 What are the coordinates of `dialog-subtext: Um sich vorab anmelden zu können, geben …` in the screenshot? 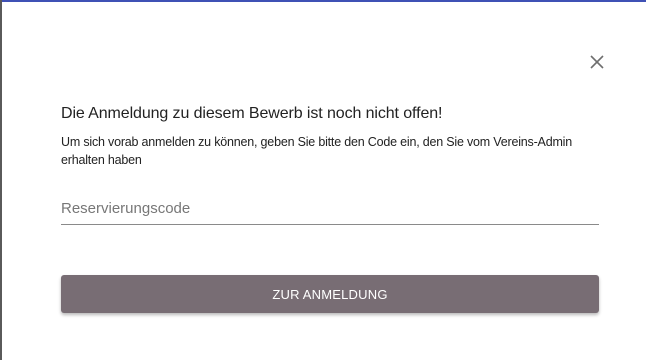 It's located at (316, 151).